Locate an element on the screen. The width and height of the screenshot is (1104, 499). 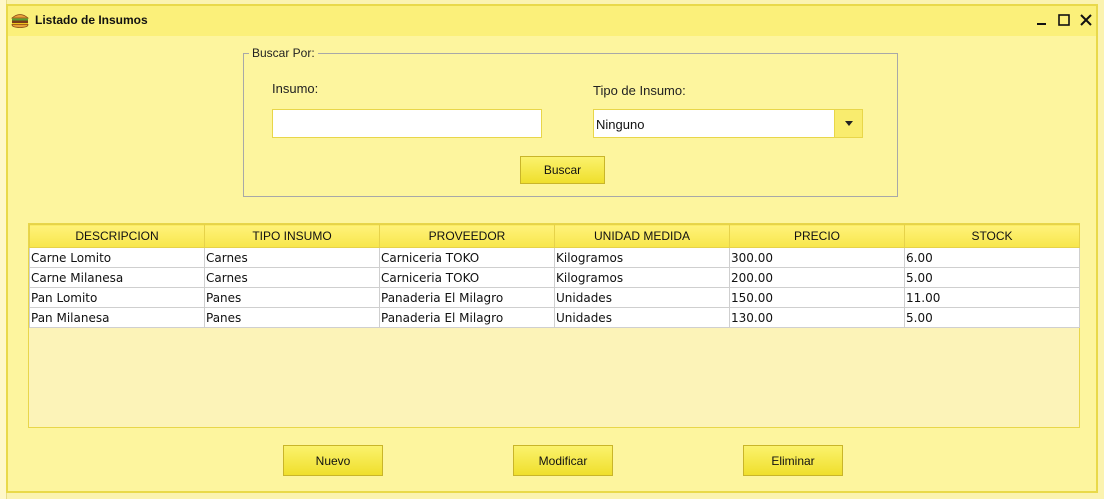
tipo-insumo-value: Ninguno is located at coordinates (620, 124).